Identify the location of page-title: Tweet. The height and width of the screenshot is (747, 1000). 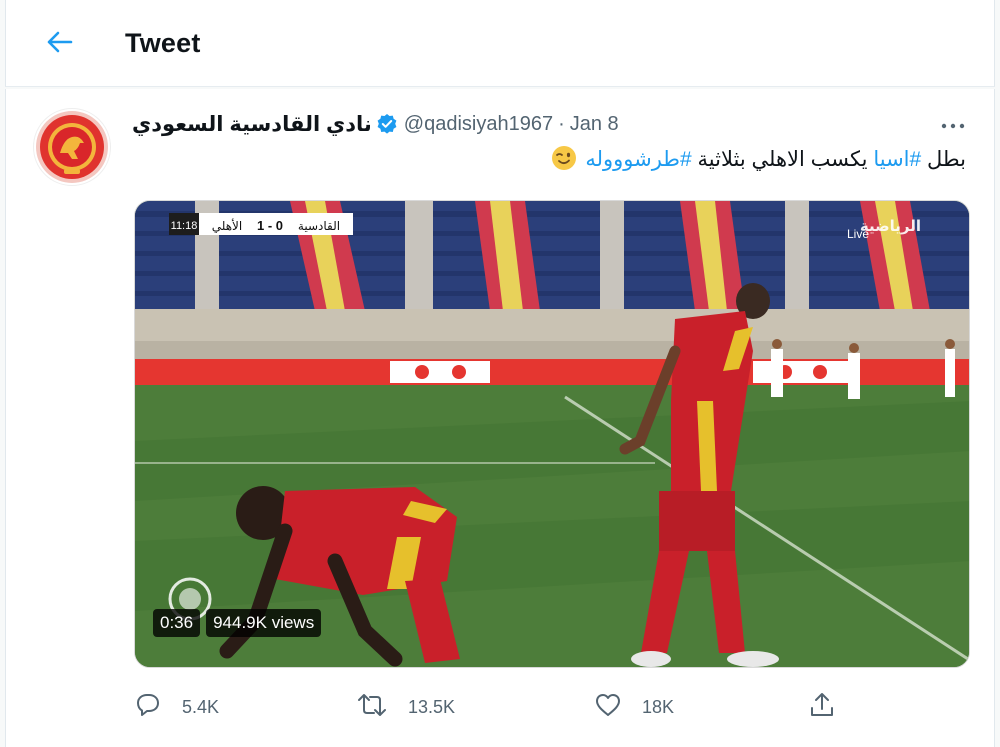
(163, 43).